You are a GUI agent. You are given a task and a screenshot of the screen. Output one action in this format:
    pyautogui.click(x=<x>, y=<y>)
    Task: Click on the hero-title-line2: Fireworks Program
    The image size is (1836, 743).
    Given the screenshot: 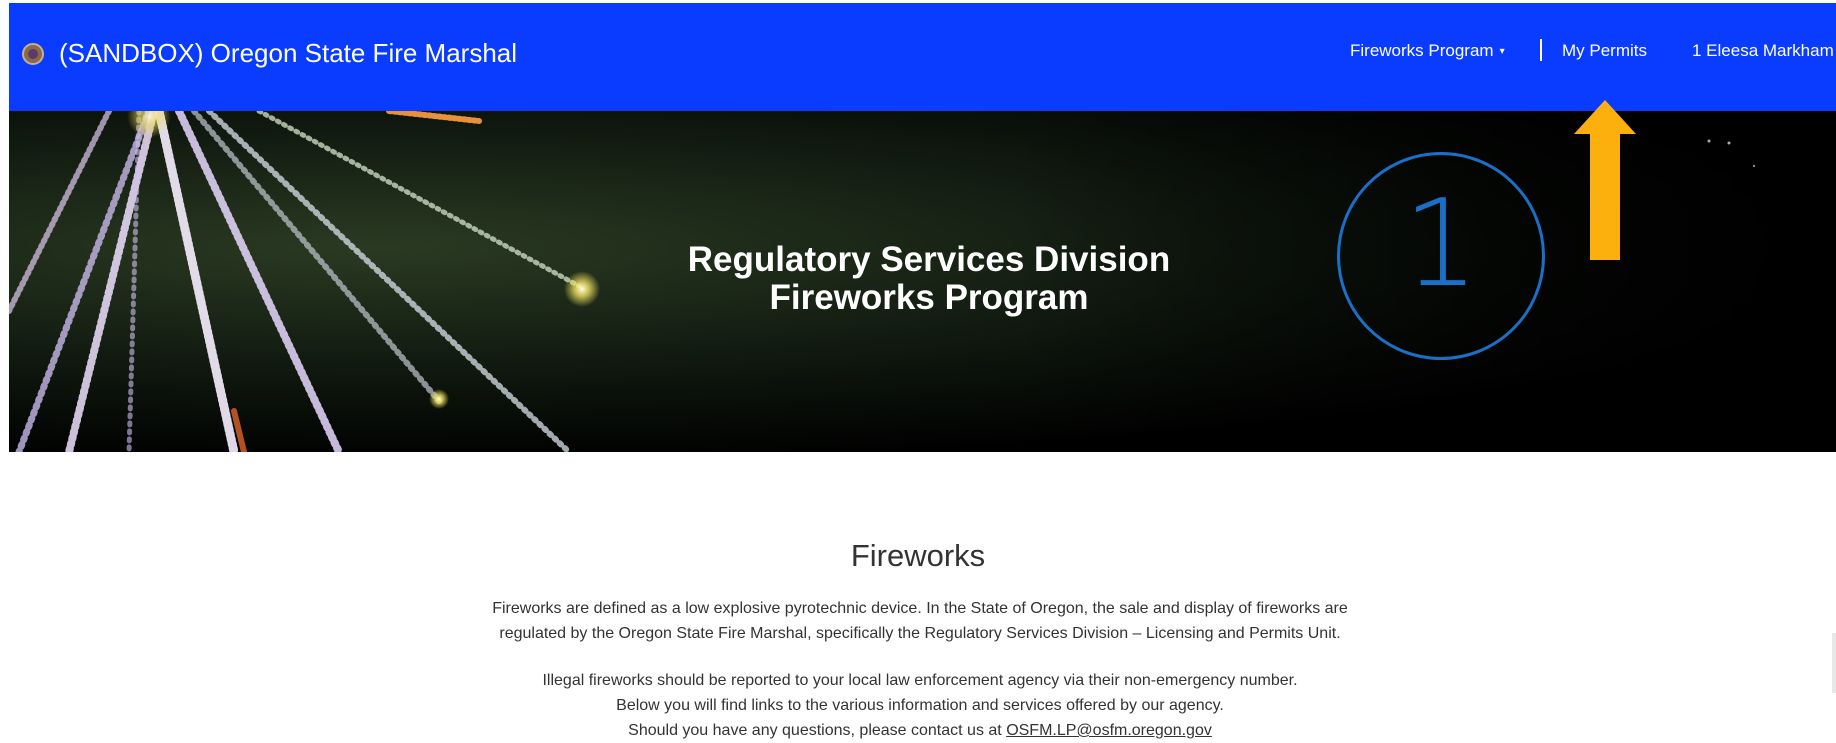 What is the action you would take?
    pyautogui.click(x=929, y=297)
    